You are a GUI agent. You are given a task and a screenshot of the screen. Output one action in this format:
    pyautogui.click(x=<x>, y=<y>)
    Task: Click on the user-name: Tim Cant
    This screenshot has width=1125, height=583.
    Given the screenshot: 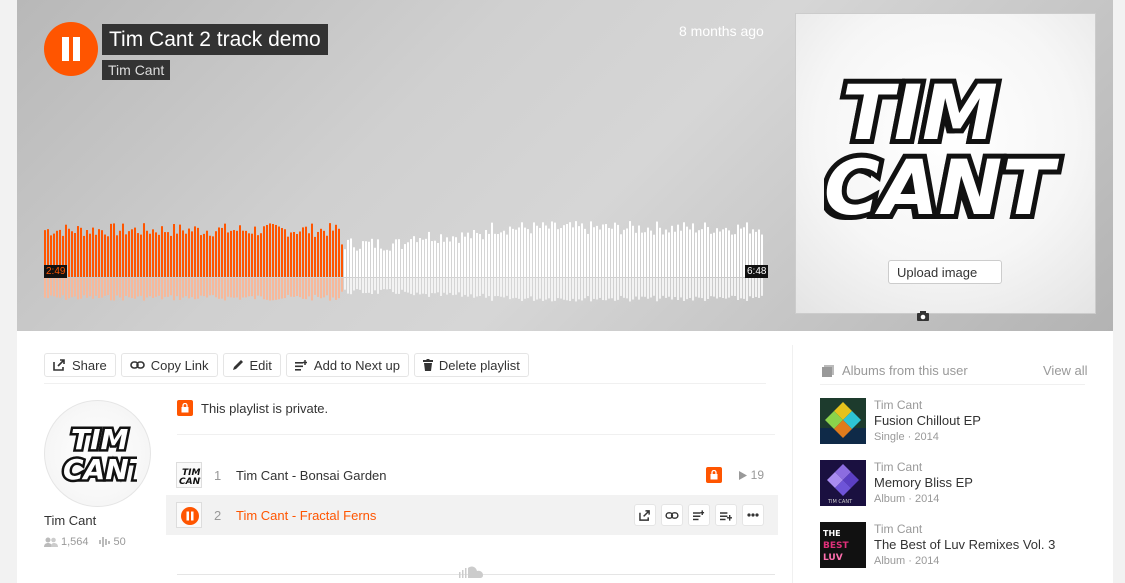 What is the action you would take?
    pyautogui.click(x=70, y=520)
    